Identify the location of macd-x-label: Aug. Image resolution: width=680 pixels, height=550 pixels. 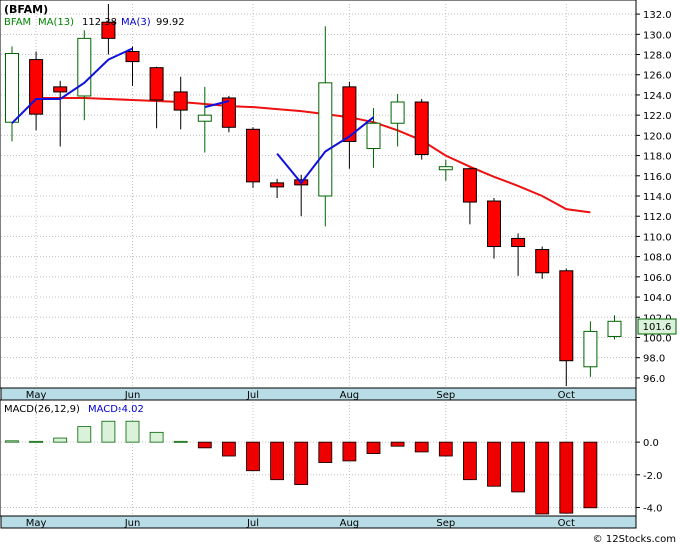
(350, 523).